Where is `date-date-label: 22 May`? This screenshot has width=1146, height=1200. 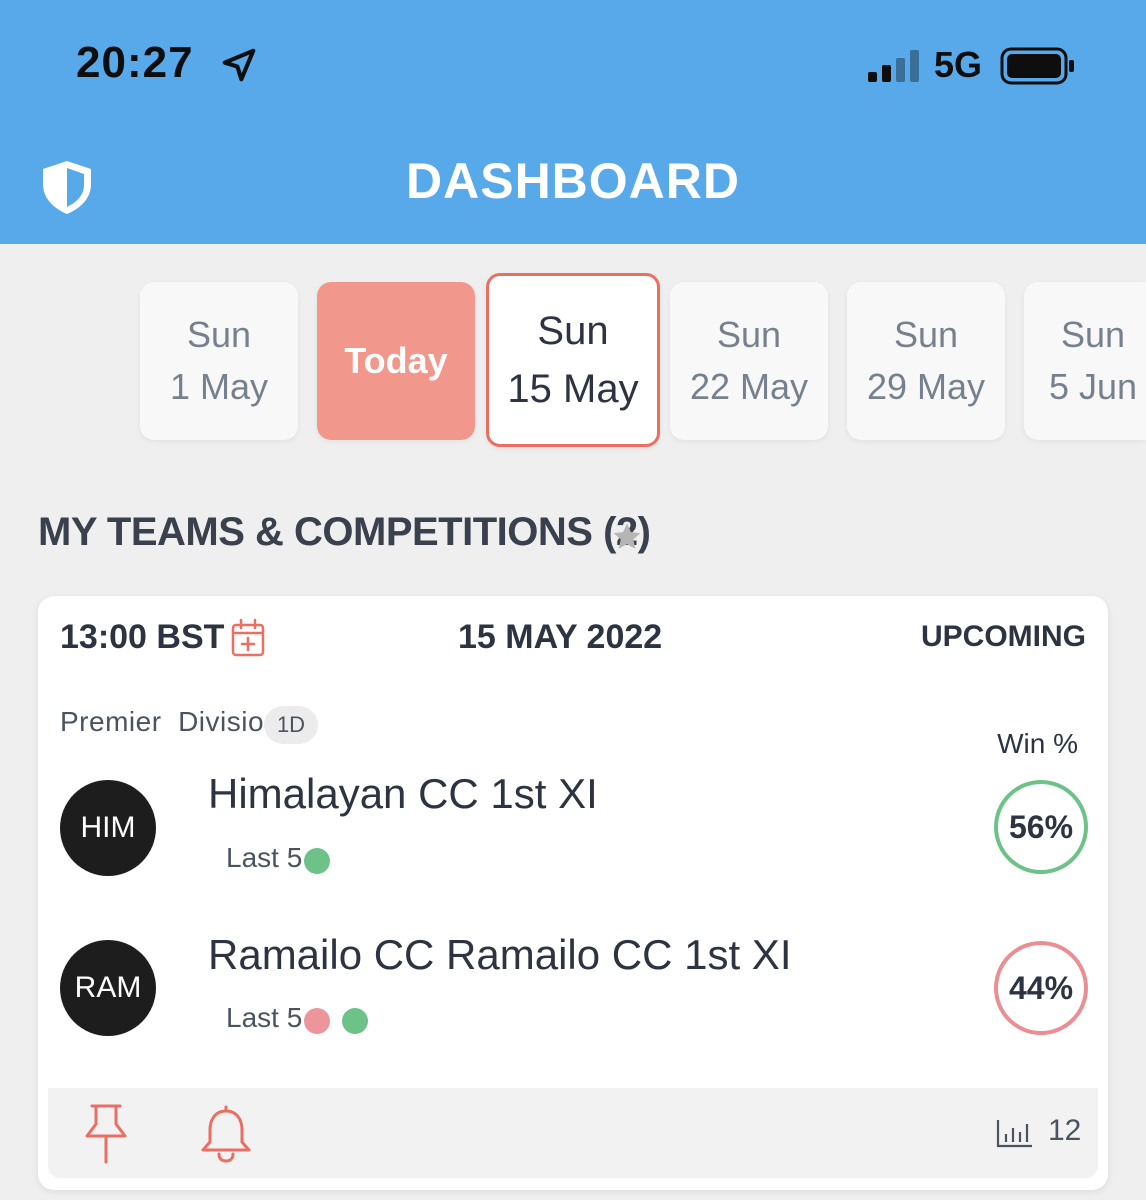 date-date-label: 22 May is located at coordinates (749, 386).